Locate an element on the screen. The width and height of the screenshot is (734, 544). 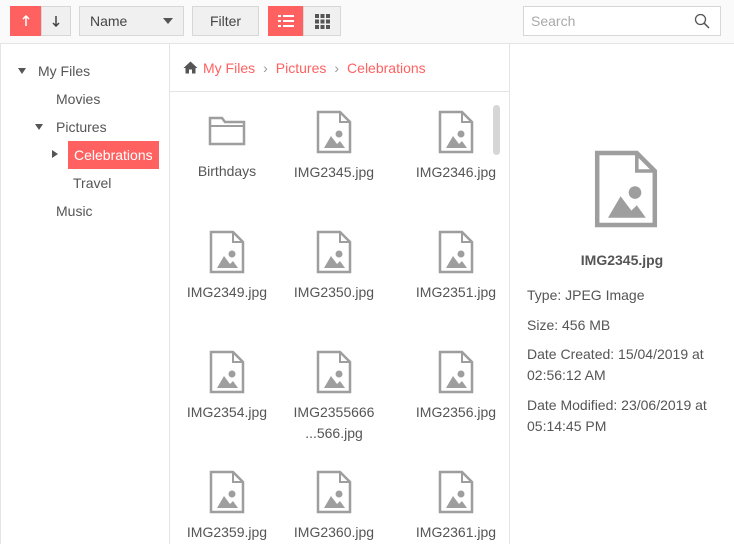
chevron-down-icon is located at coordinates (168, 21).